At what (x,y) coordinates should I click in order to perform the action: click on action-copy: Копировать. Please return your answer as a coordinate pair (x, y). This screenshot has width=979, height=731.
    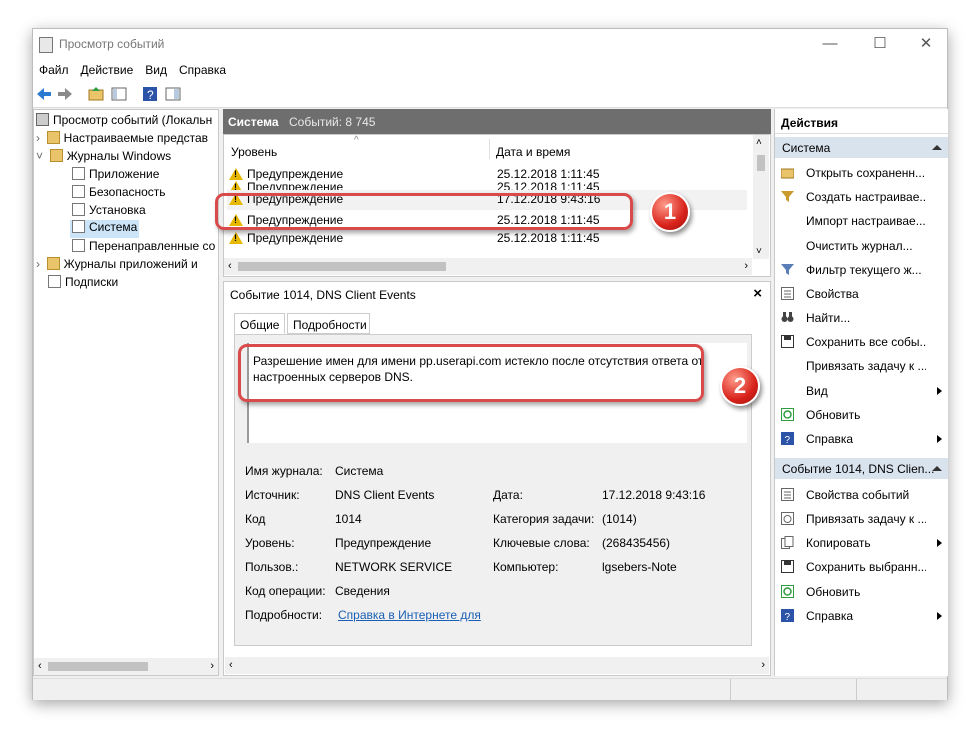
    Looking at the image, I should click on (861, 543).